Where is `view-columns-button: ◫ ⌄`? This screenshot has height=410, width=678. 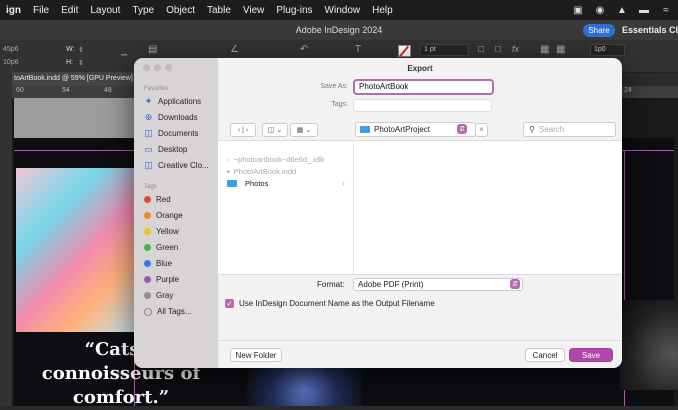
view-columns-button: ◫ ⌄ is located at coordinates (275, 130).